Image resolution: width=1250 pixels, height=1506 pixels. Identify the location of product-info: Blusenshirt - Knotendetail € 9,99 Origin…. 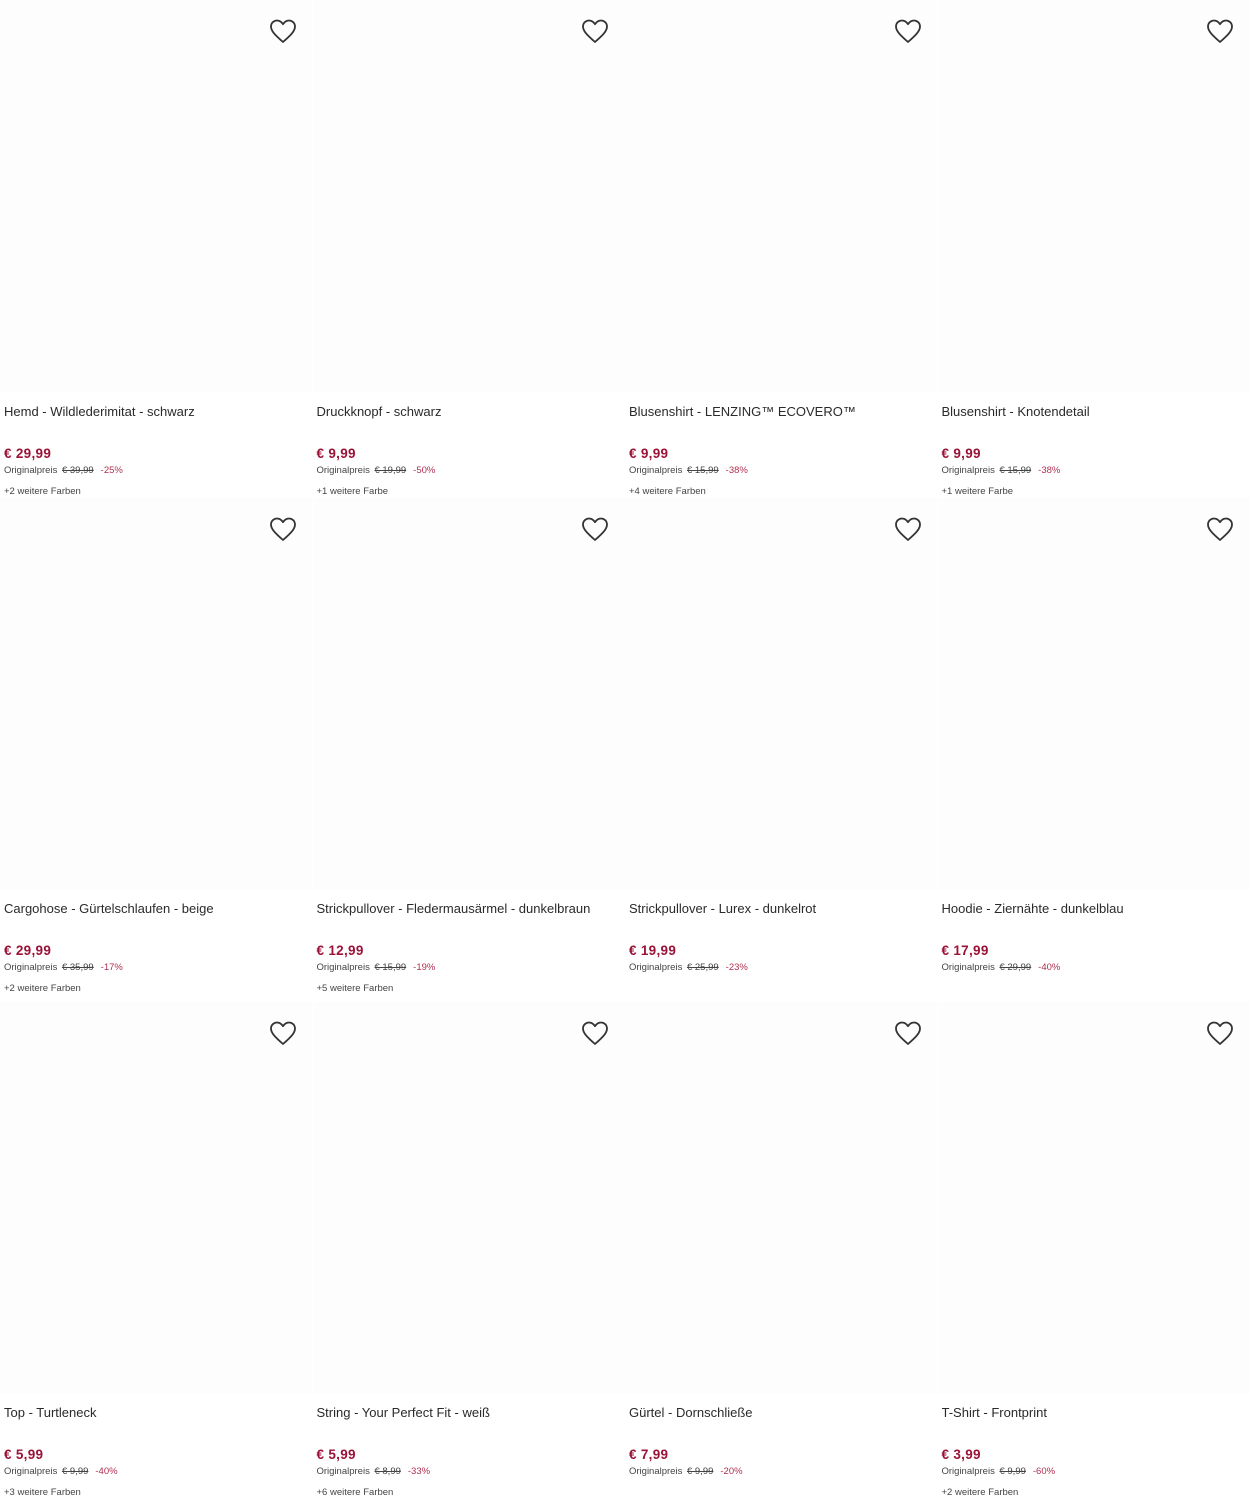
(1094, 451).